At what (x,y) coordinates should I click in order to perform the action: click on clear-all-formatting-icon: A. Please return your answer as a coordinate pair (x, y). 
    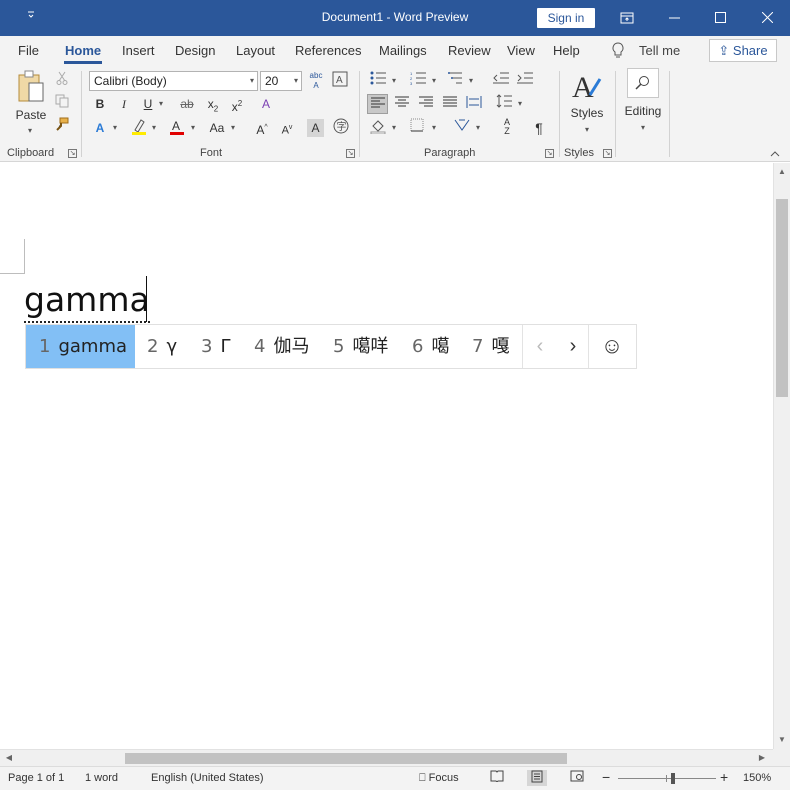
    Looking at the image, I should click on (340, 81).